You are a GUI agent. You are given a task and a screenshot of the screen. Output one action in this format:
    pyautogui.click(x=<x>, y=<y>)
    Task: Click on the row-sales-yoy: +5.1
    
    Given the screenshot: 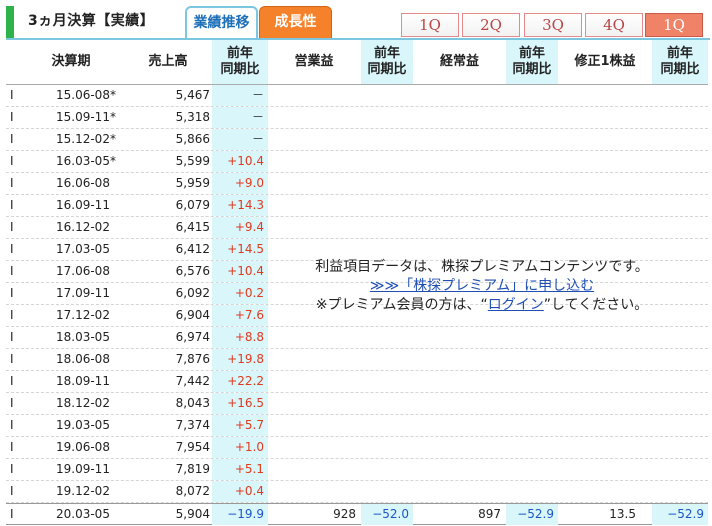 What is the action you would take?
    pyautogui.click(x=240, y=469)
    